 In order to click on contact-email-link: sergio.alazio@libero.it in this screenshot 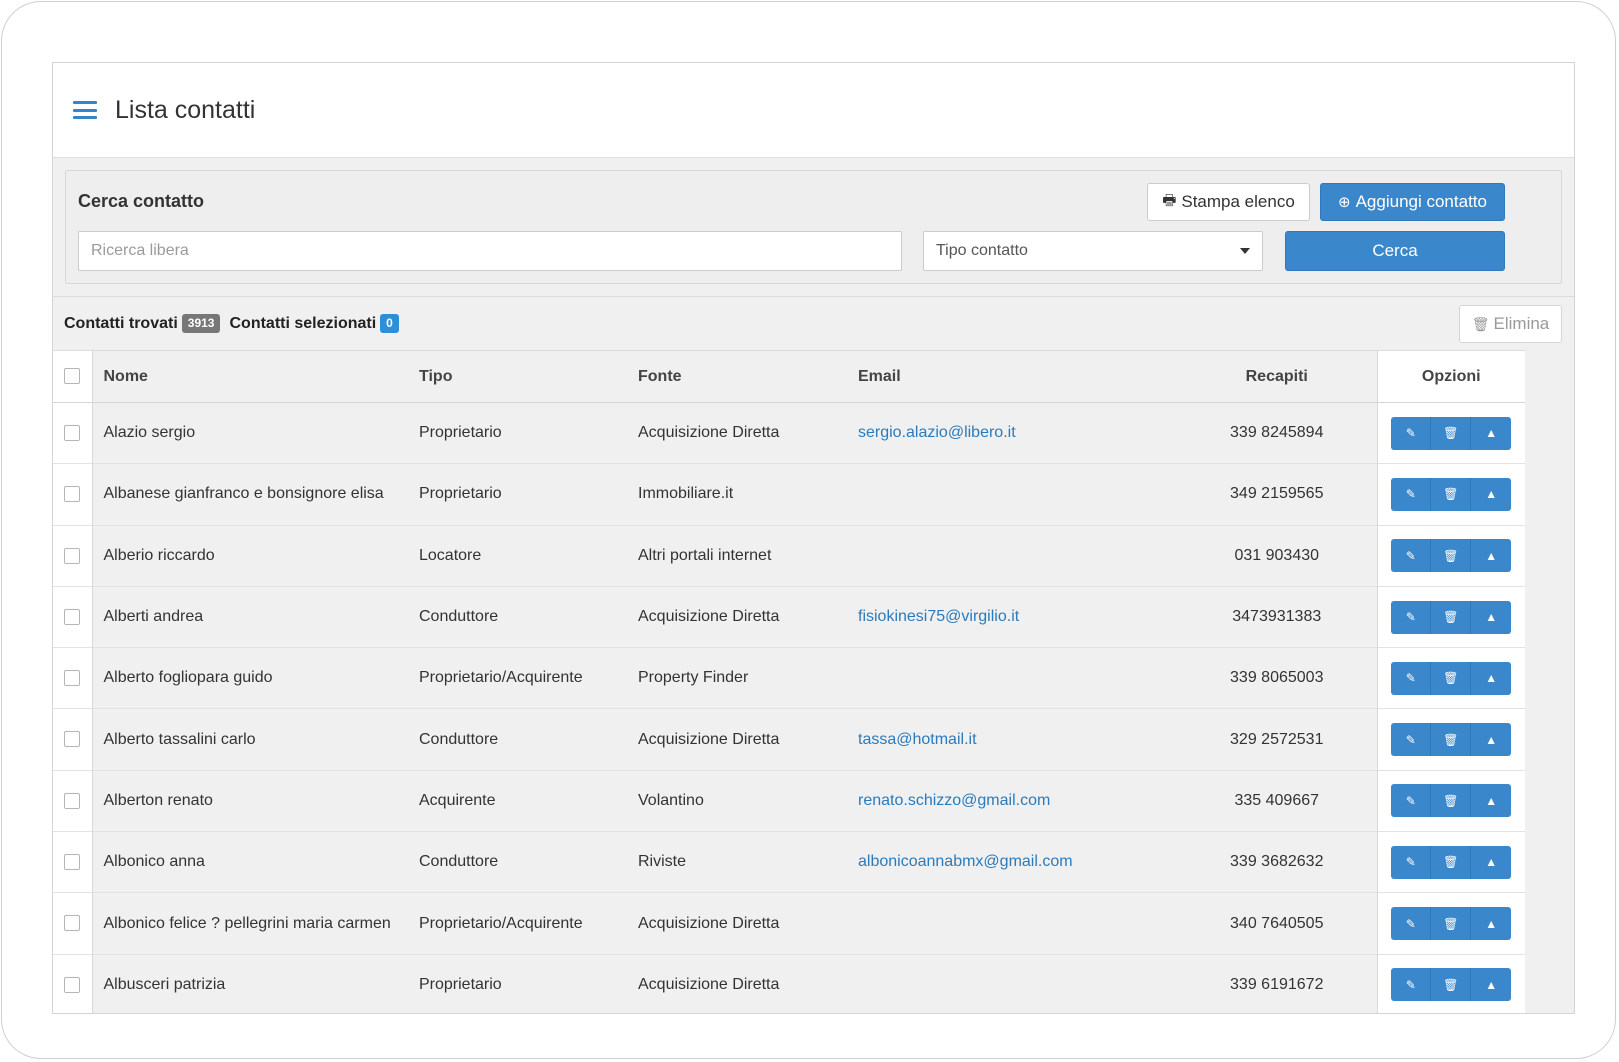, I will do `click(1012, 433)`.